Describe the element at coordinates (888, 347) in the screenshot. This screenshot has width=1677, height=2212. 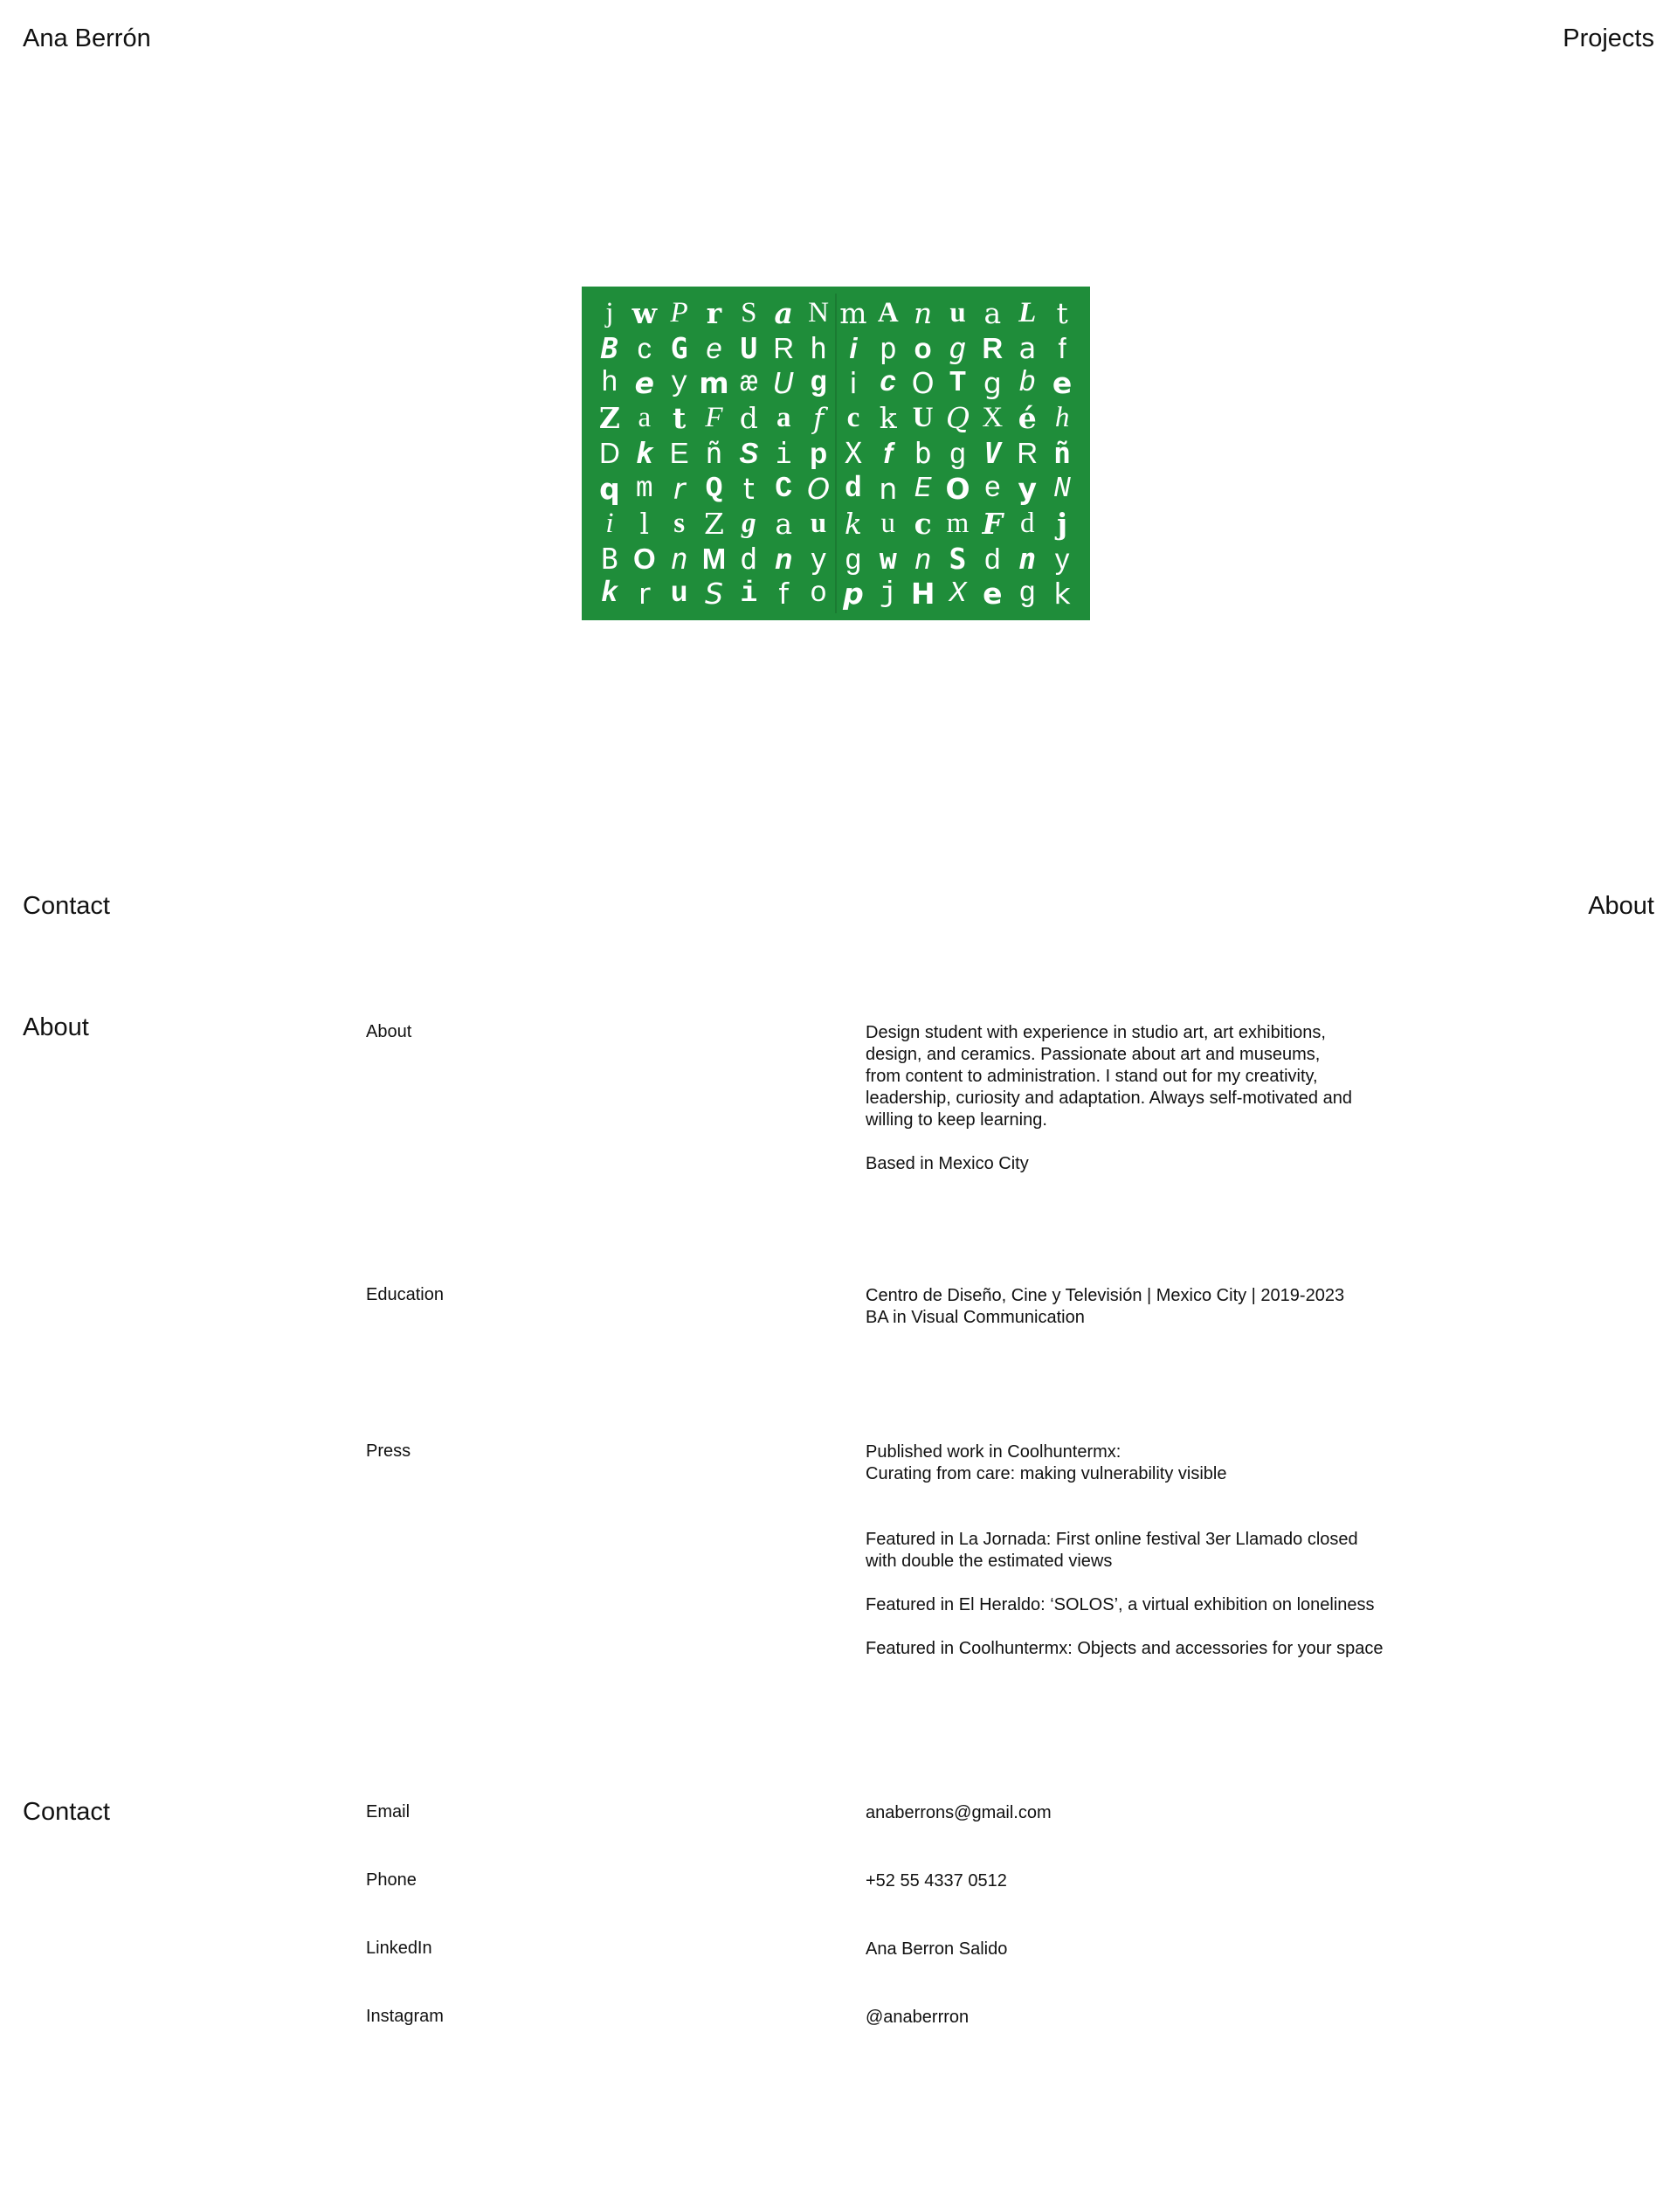
I see `hero-glyph: p` at that location.